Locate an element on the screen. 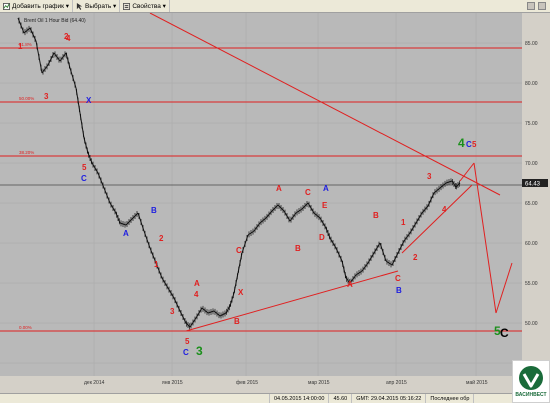 The height and width of the screenshot is (403, 550). add-chart-button: Добавить график ▾ is located at coordinates (37, 6).